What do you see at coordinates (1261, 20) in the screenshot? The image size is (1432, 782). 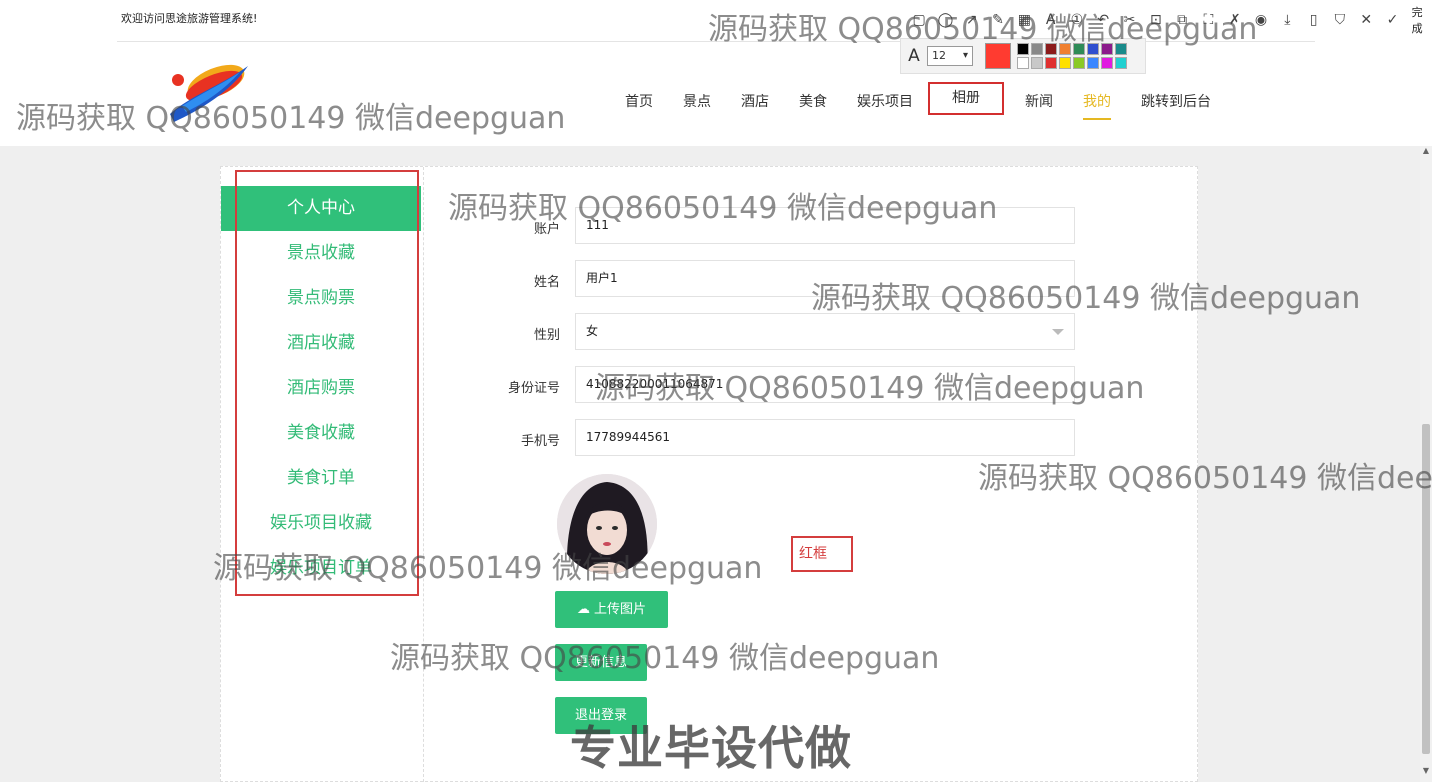 I see `record-icon: ◉` at bounding box center [1261, 20].